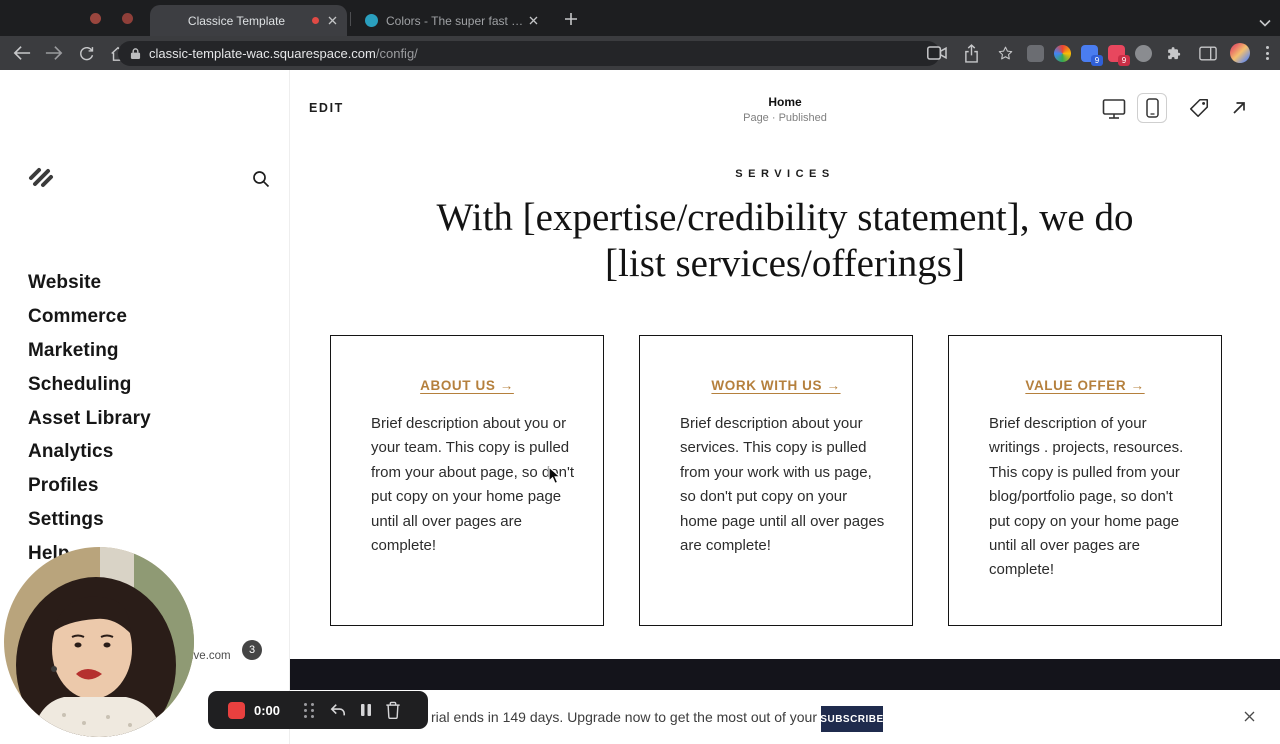  I want to click on new-tab-button, so click(570, 18).